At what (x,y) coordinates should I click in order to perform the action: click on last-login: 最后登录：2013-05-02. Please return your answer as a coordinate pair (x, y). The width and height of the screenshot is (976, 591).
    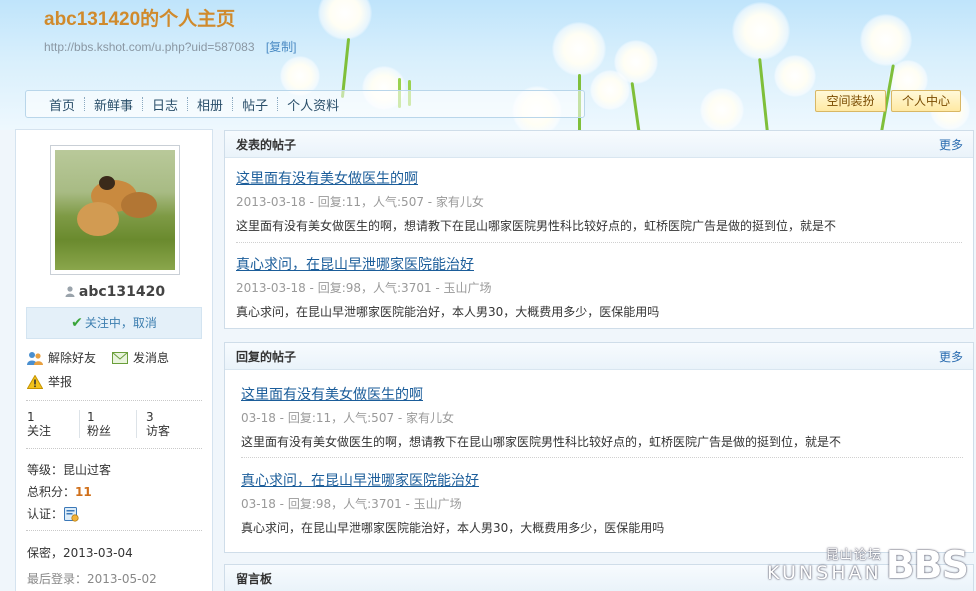
    Looking at the image, I should click on (92, 579).